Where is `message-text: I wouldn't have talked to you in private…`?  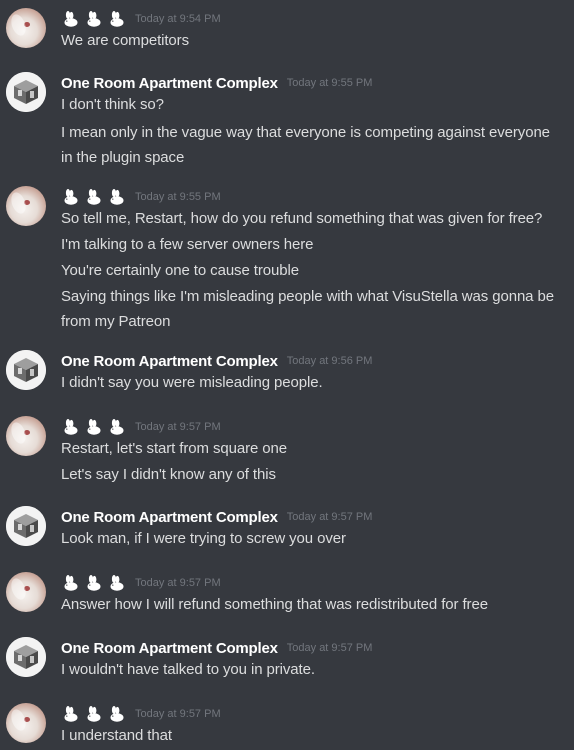 message-text: I wouldn't have talked to you in private… is located at coordinates (188, 669).